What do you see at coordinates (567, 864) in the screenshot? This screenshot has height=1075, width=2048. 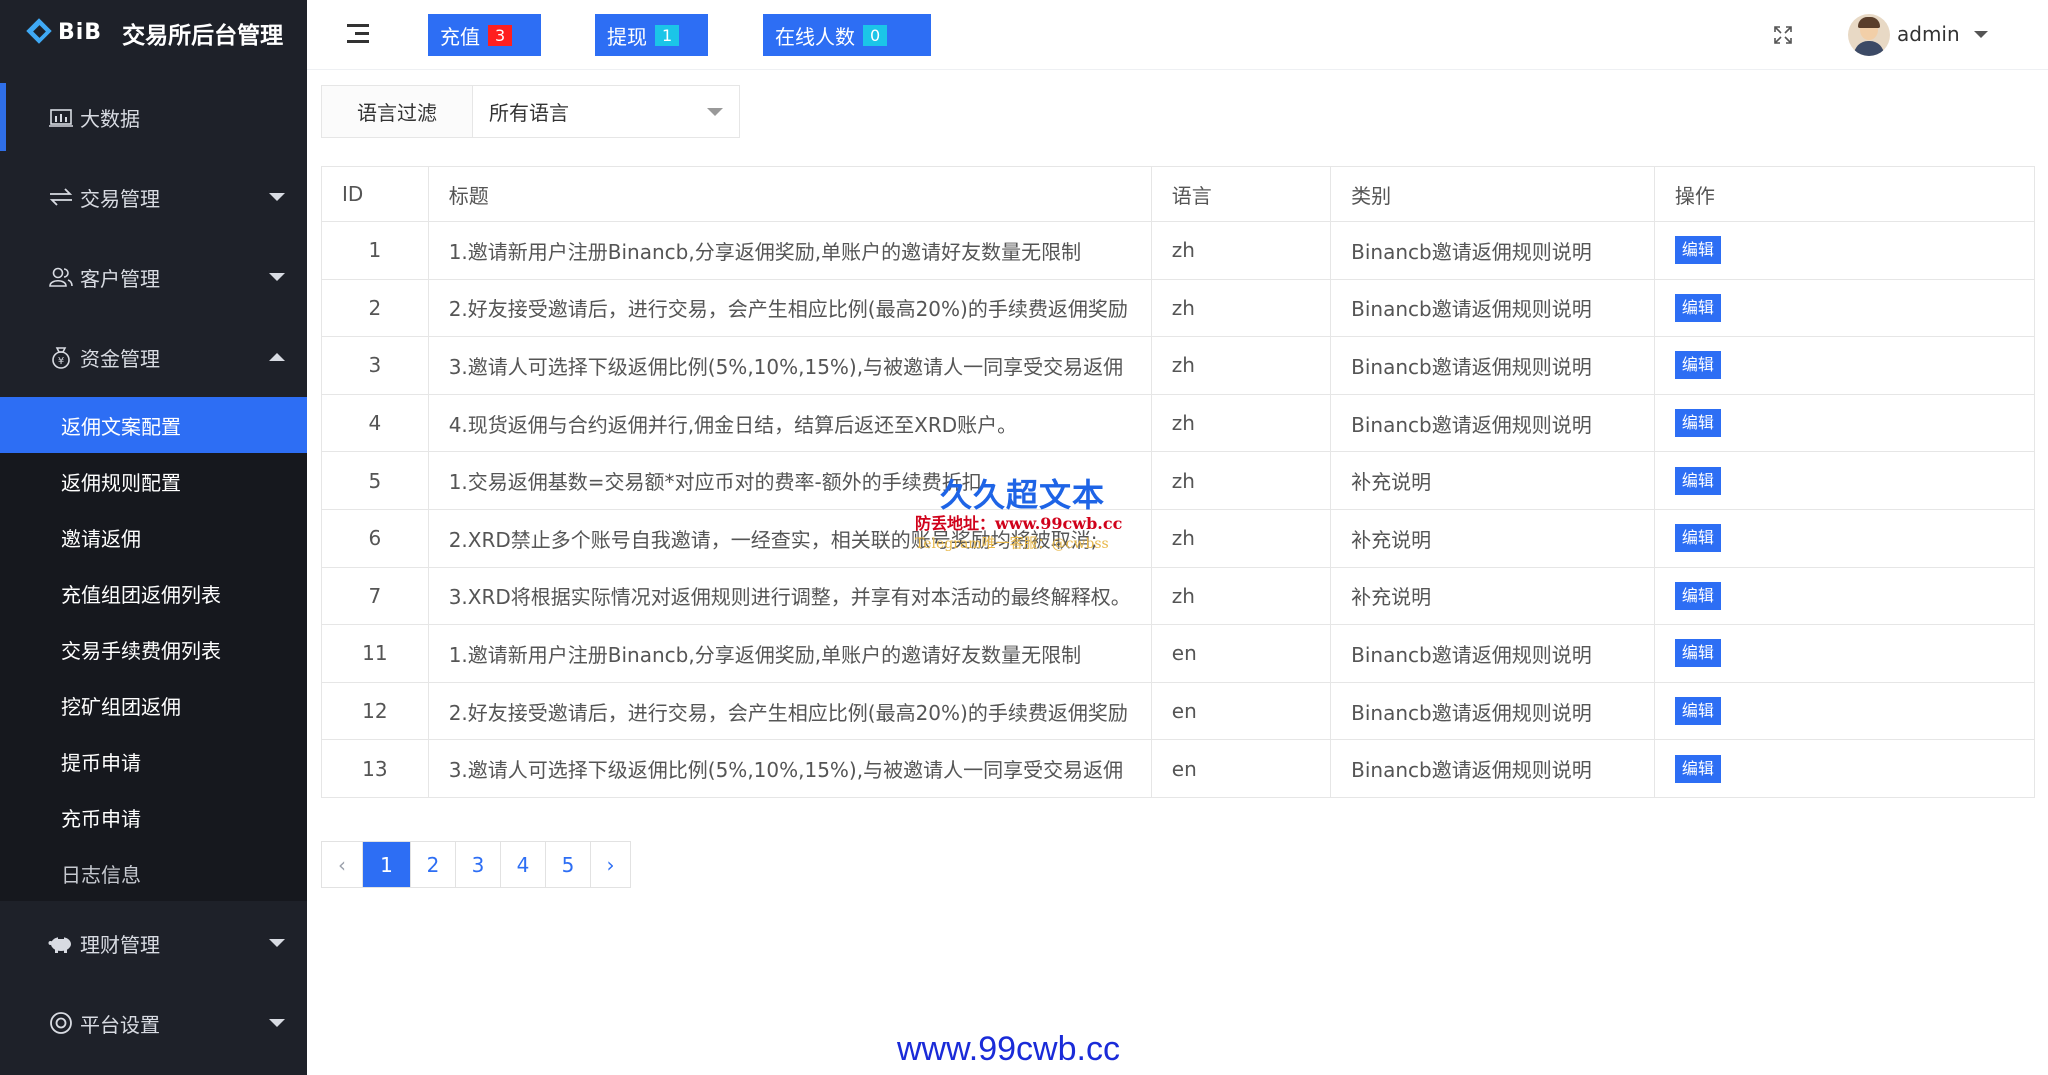 I see `pagination-page-5: 5` at bounding box center [567, 864].